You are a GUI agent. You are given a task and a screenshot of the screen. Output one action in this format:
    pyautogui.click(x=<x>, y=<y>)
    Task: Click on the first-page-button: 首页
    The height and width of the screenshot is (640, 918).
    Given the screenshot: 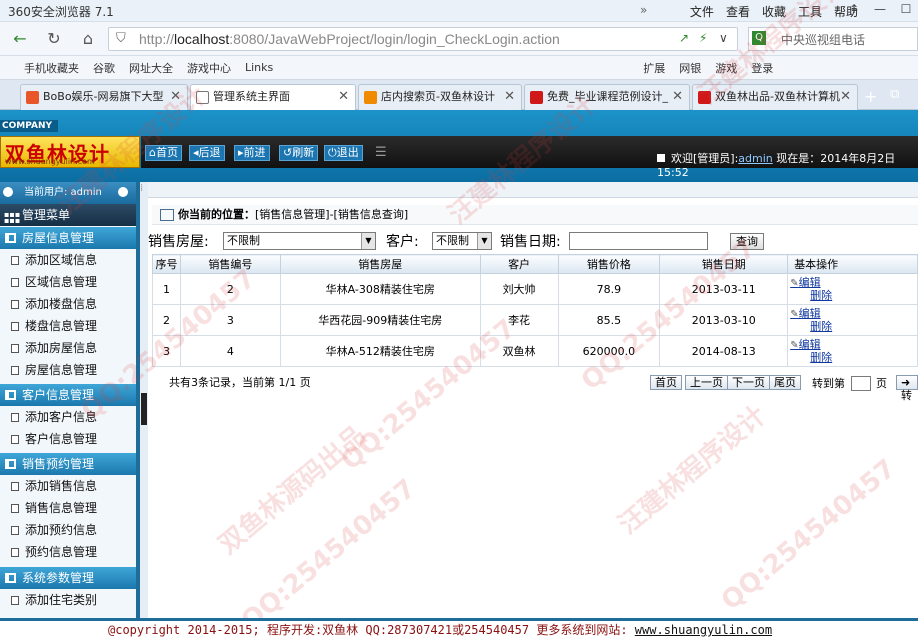 What is the action you would take?
    pyautogui.click(x=666, y=382)
    